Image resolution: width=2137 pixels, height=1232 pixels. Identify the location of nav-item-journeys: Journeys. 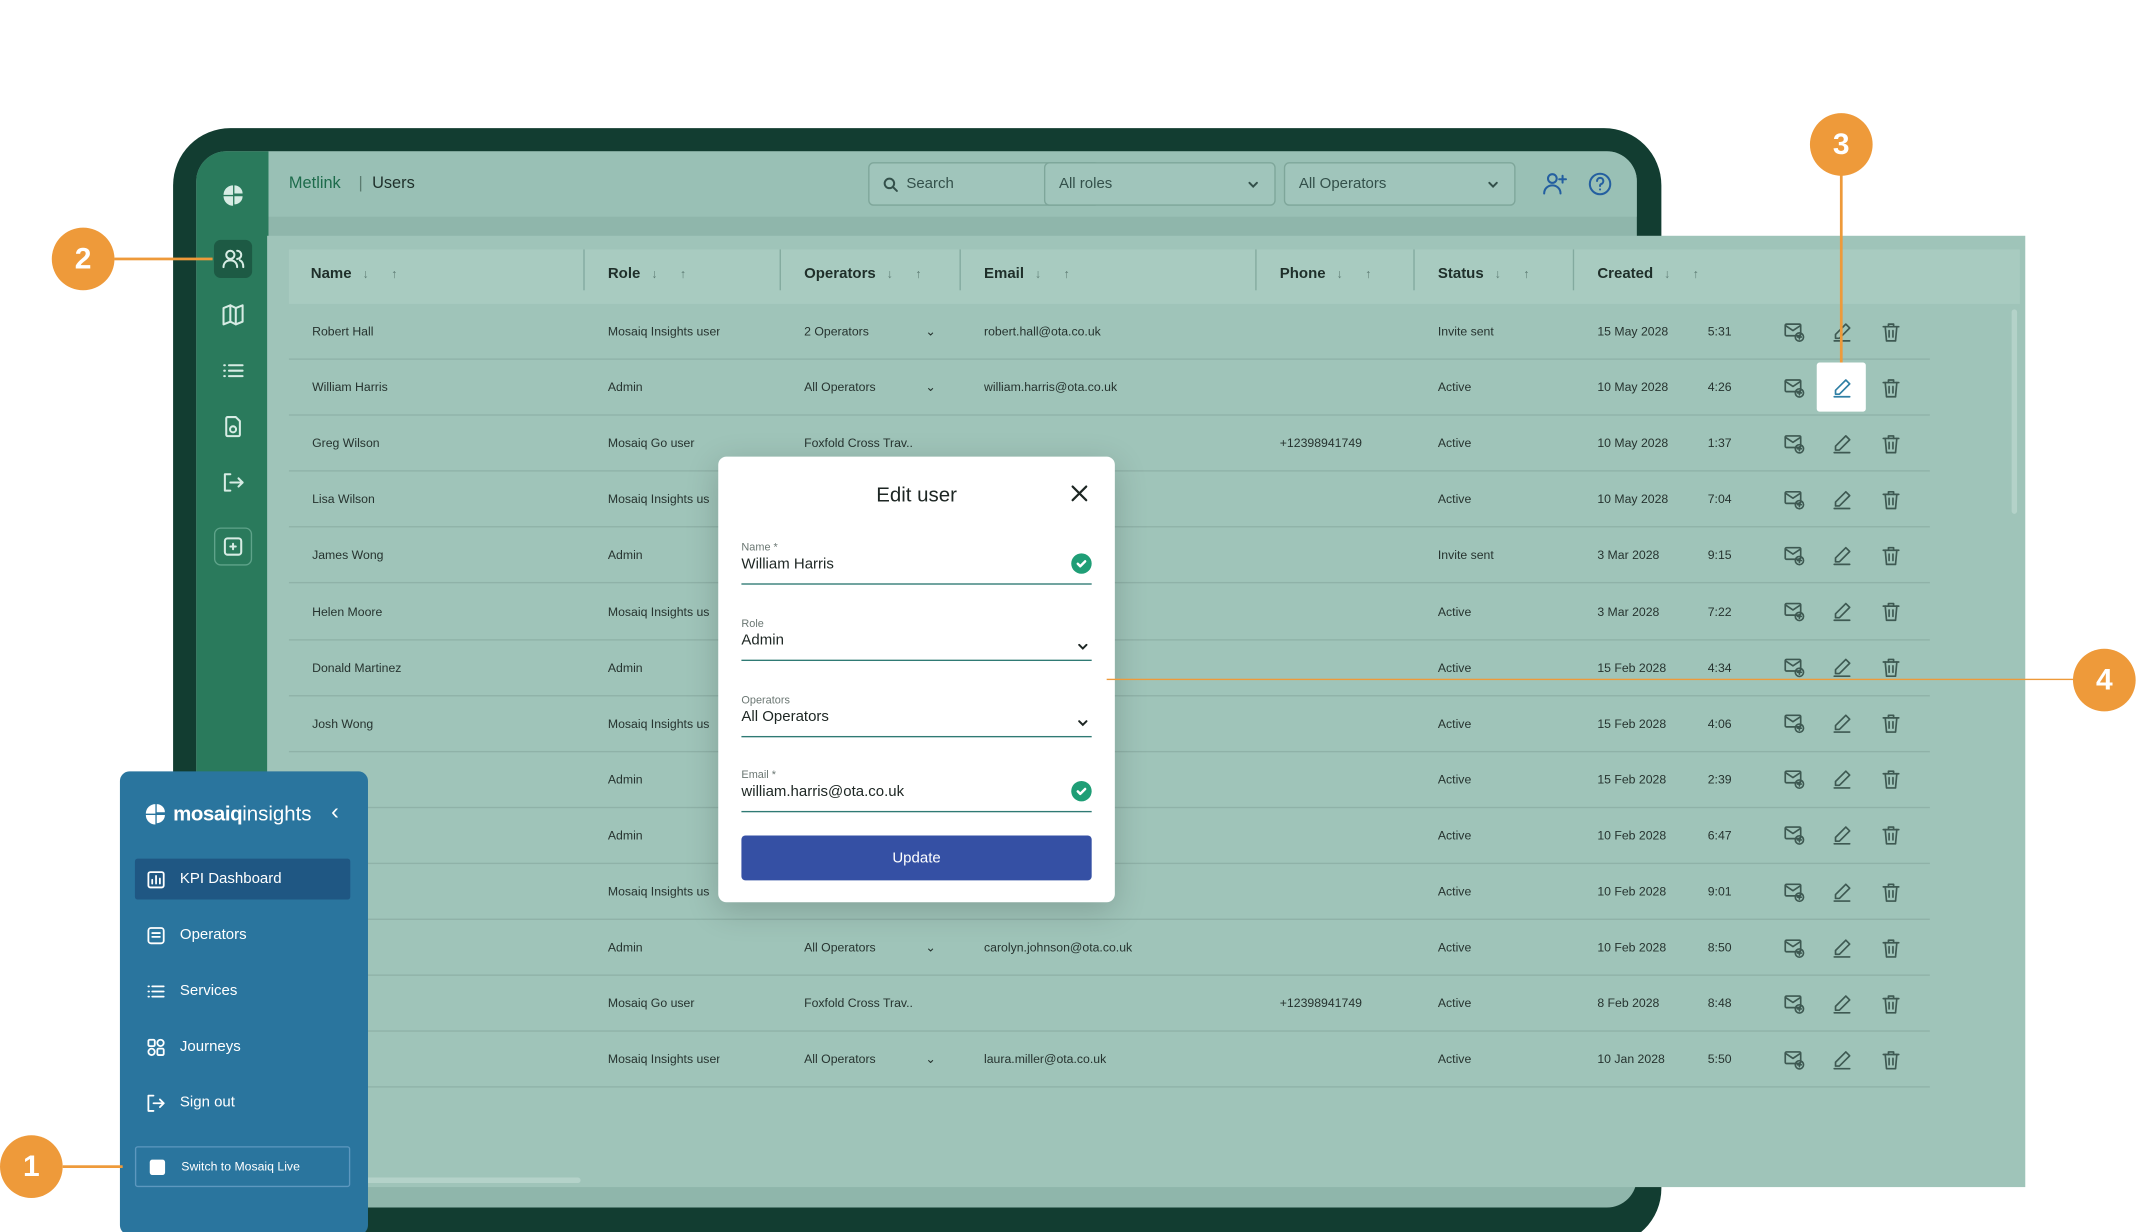
(242, 1046).